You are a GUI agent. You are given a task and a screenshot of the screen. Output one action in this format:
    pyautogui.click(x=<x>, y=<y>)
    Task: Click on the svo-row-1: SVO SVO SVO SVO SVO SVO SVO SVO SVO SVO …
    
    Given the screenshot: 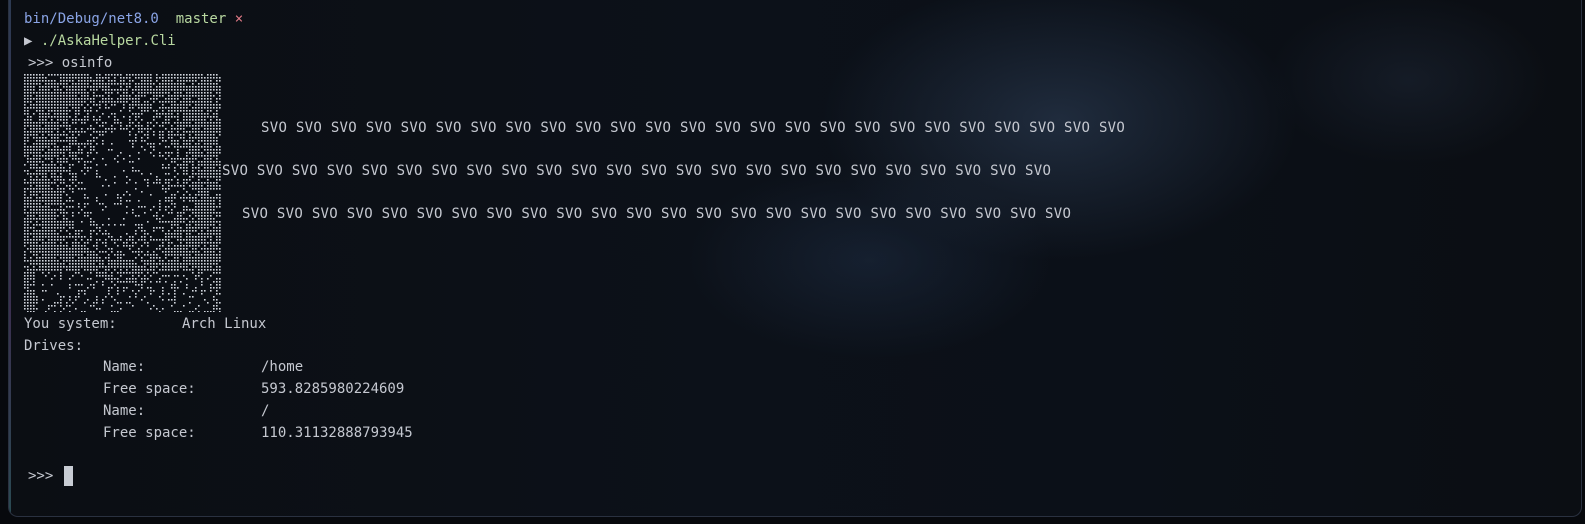 What is the action you would take?
    pyautogui.click(x=693, y=128)
    